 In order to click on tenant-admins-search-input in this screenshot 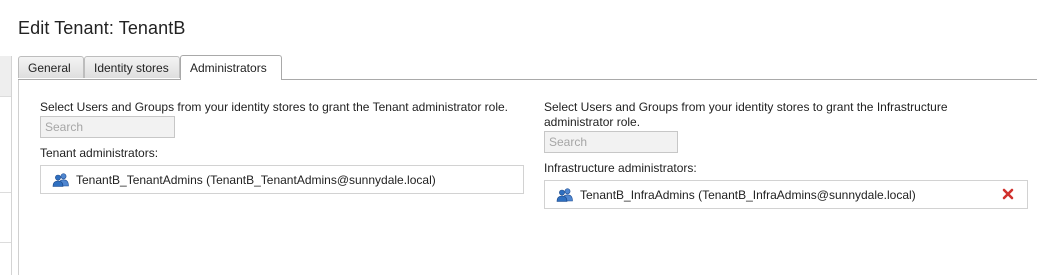, I will do `click(107, 127)`.